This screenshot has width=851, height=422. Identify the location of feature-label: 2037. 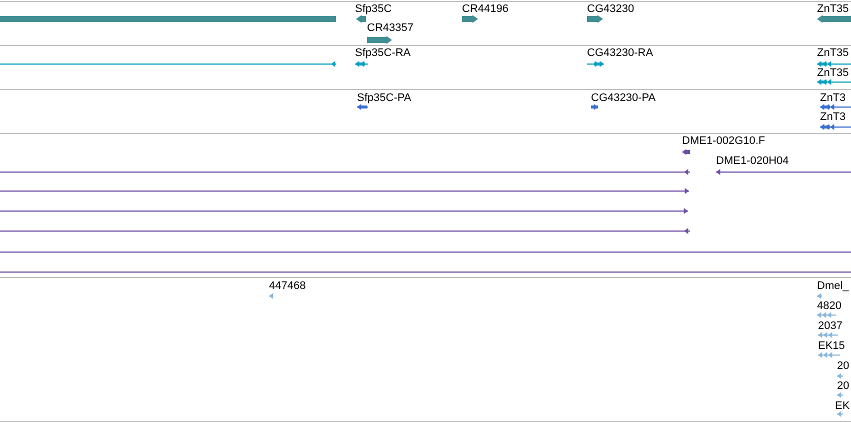
(830, 326).